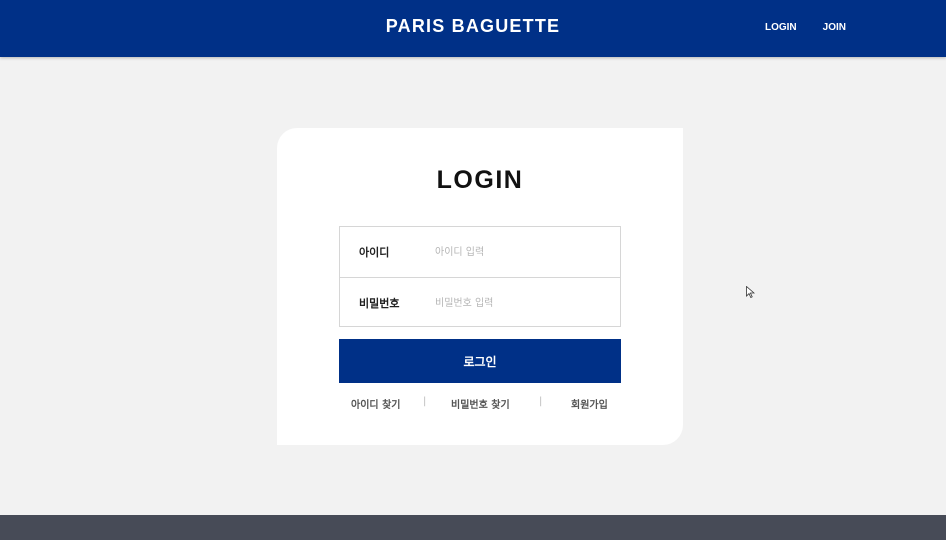  What do you see at coordinates (480, 361) in the screenshot?
I see `login-button: 로그인` at bounding box center [480, 361].